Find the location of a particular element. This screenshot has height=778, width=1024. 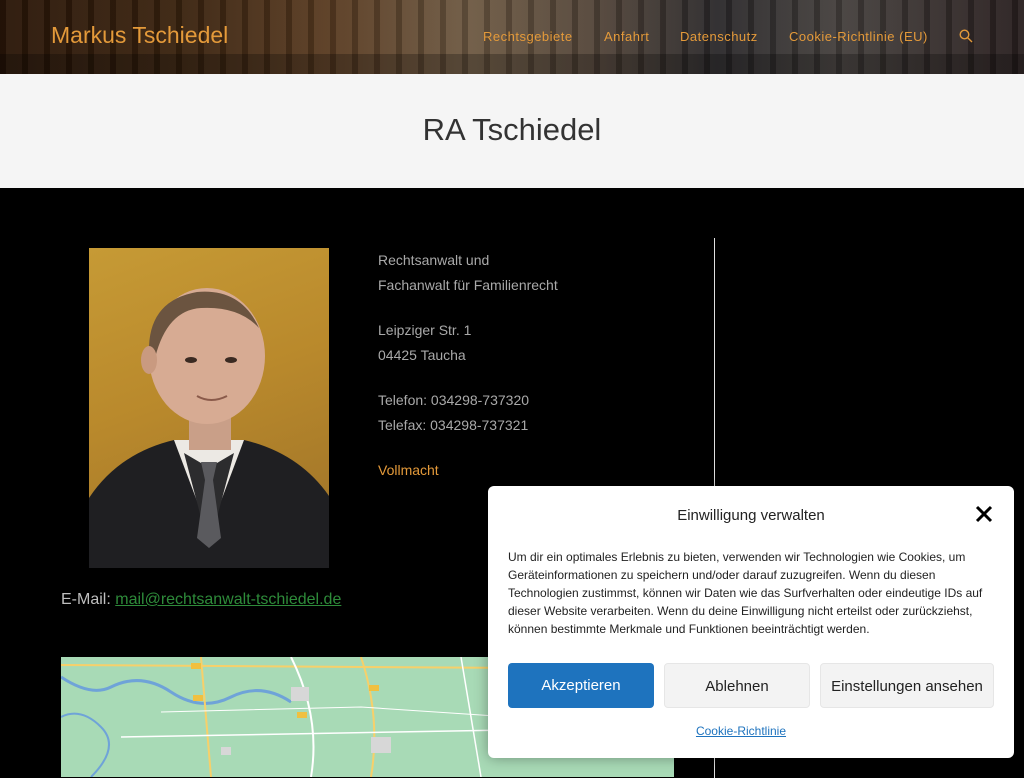

page-title-band: RA Tschiedel is located at coordinates (512, 131).